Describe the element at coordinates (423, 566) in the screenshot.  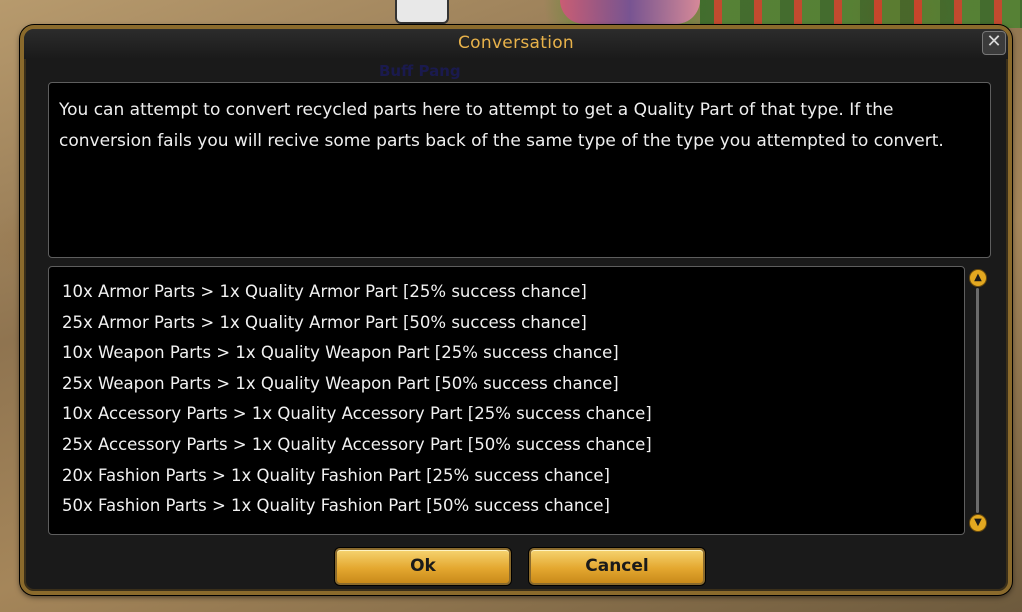
I see `ok-button: Ok` at that location.